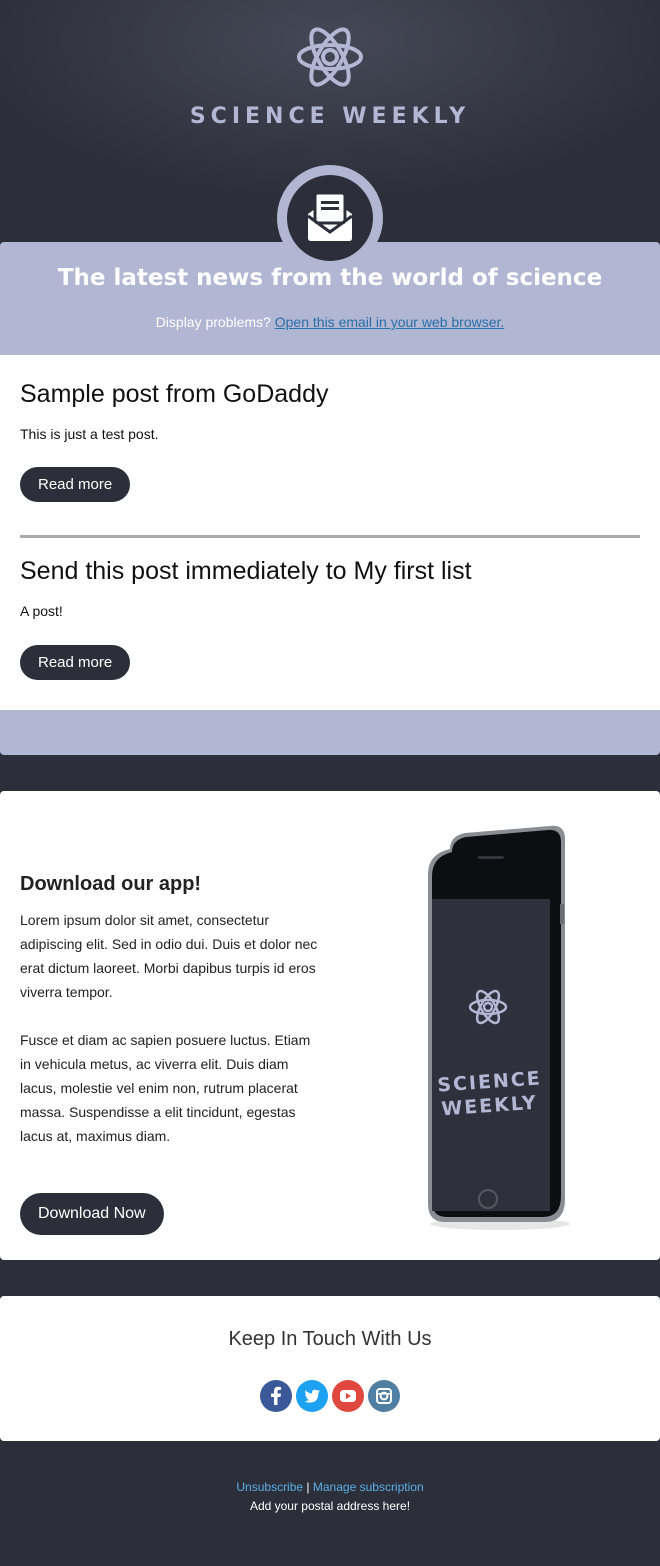 The width and height of the screenshot is (660, 1566). What do you see at coordinates (390, 322) in the screenshot?
I see `open-in-browser-link: Open this email in your web browser.` at bounding box center [390, 322].